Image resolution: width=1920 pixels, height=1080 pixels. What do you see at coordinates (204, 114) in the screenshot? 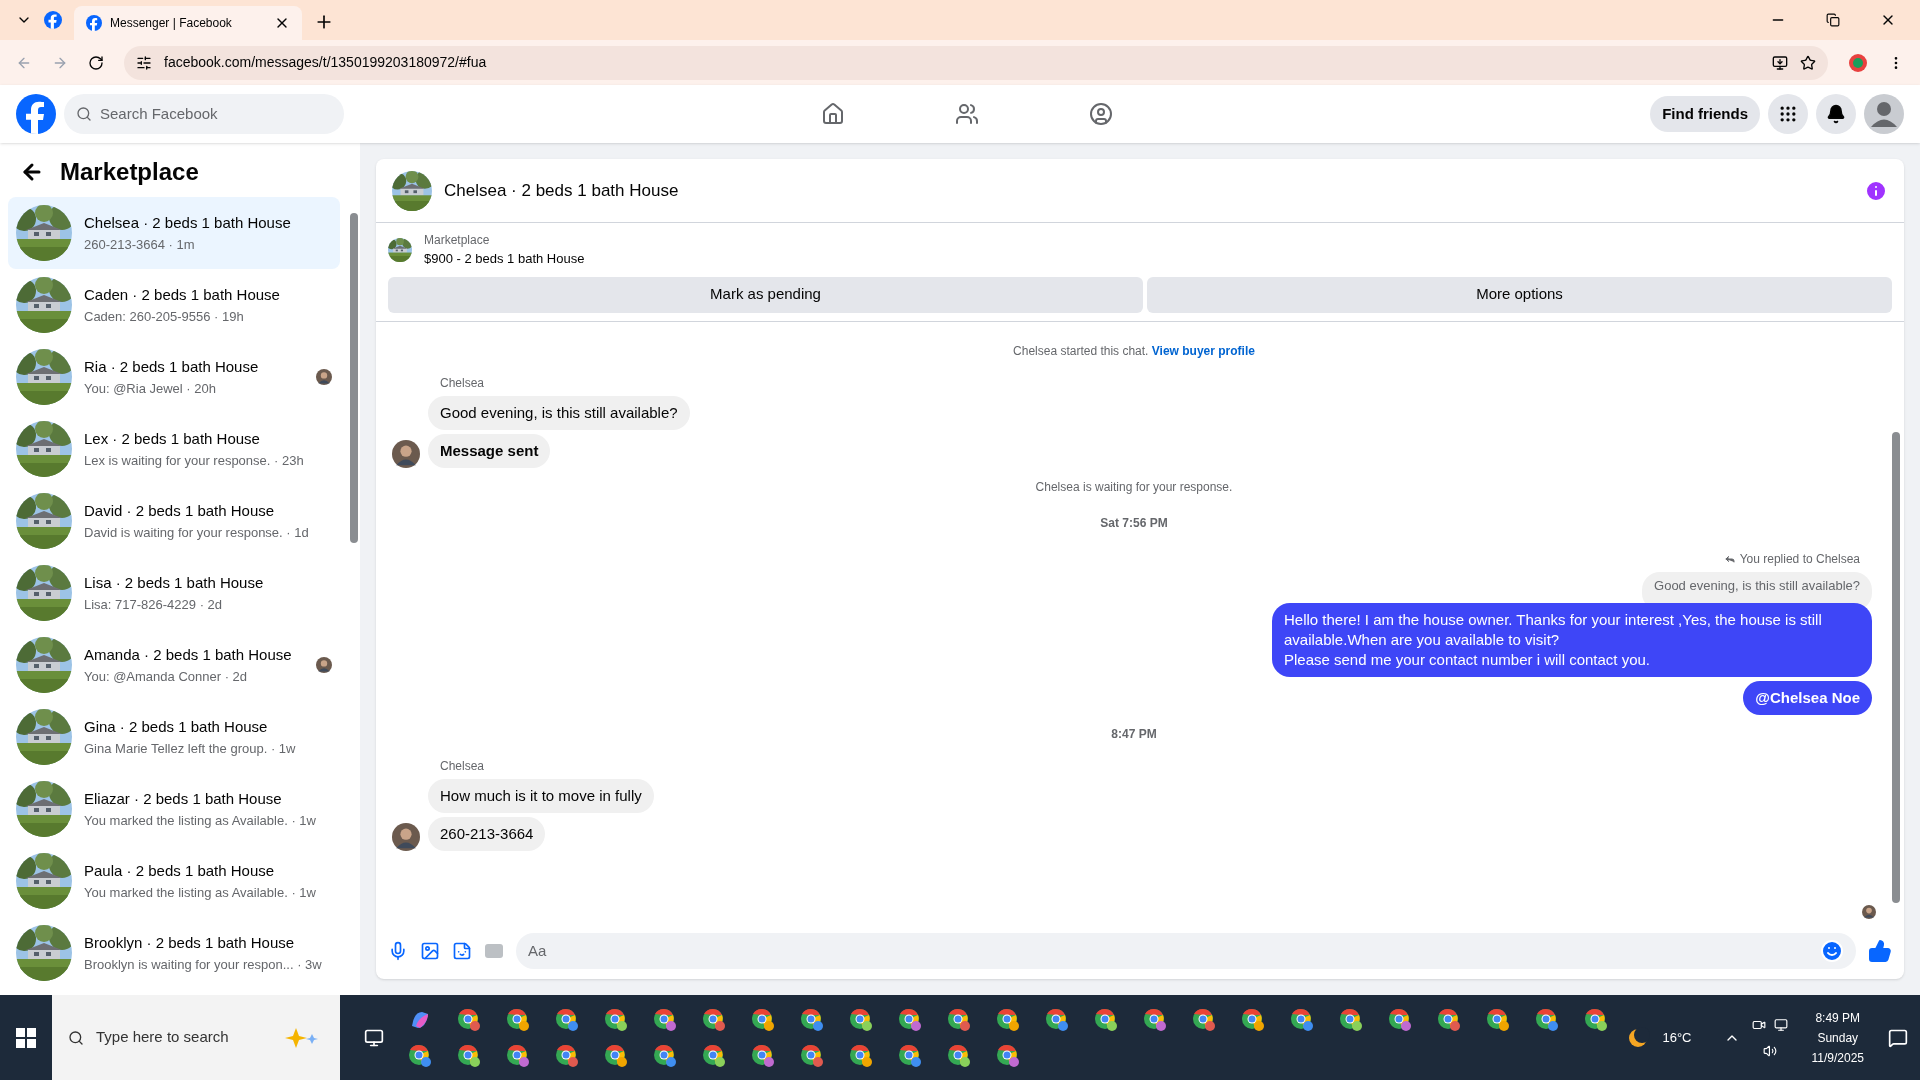
I see `search-field: Search Facebook` at bounding box center [204, 114].